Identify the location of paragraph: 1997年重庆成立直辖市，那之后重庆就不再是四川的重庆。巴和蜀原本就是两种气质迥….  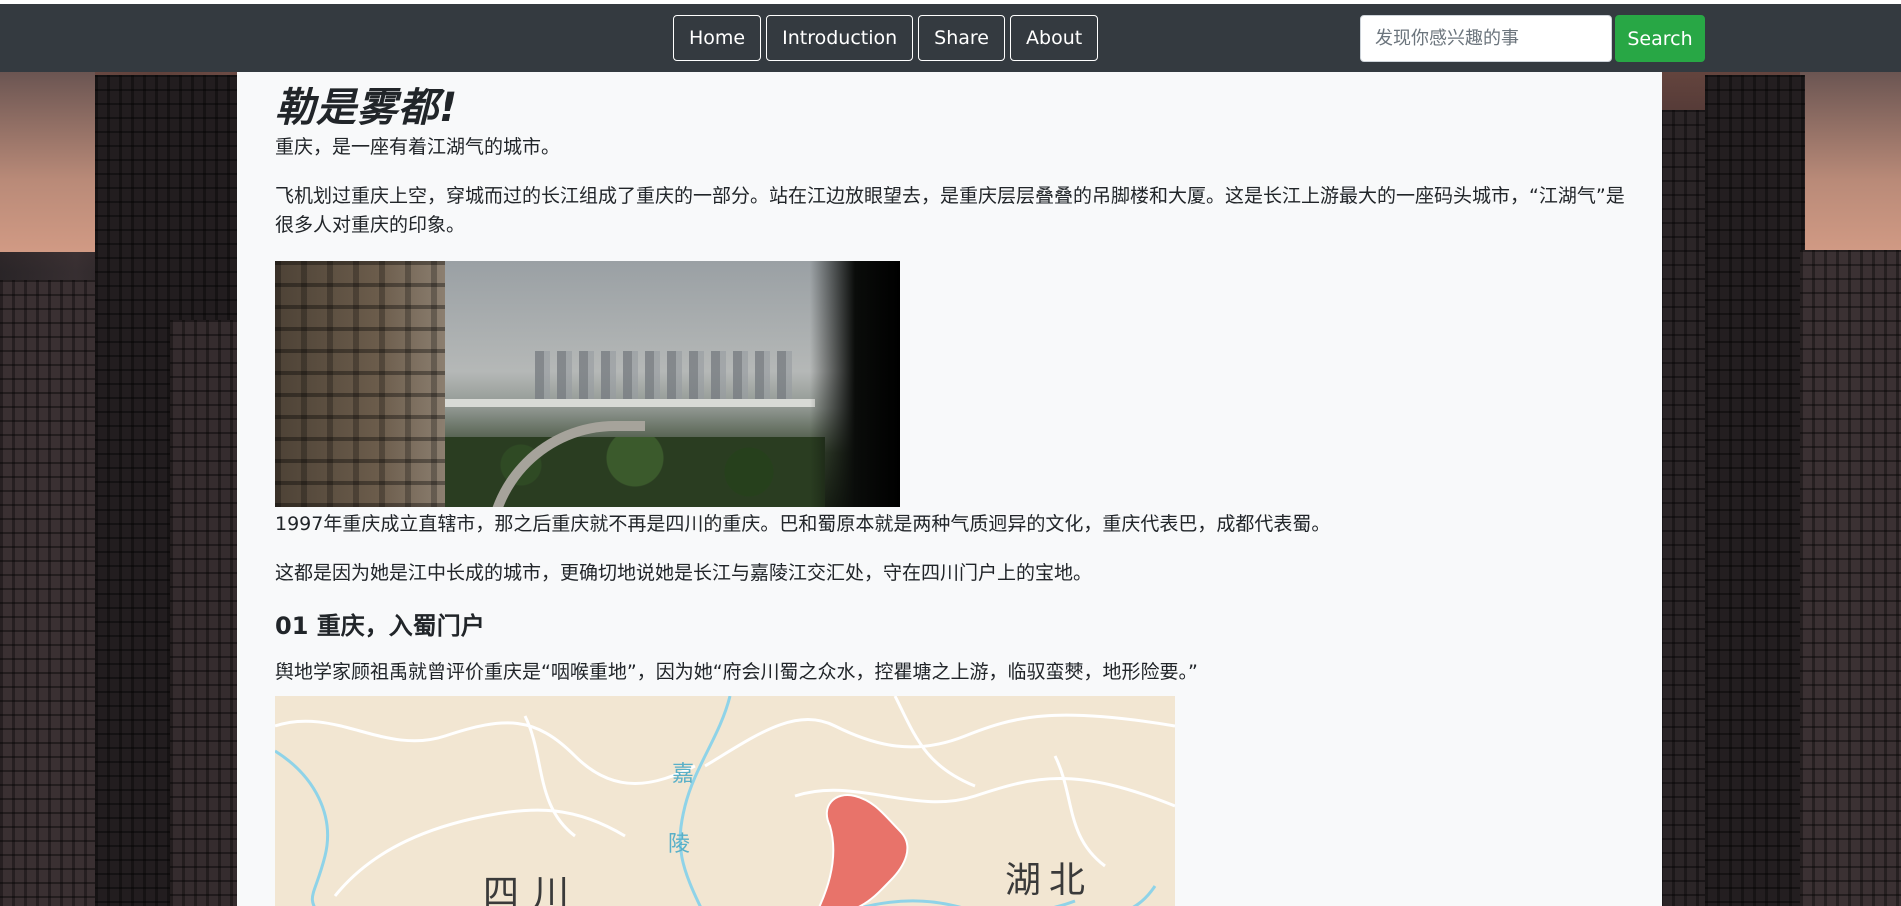
(803, 524).